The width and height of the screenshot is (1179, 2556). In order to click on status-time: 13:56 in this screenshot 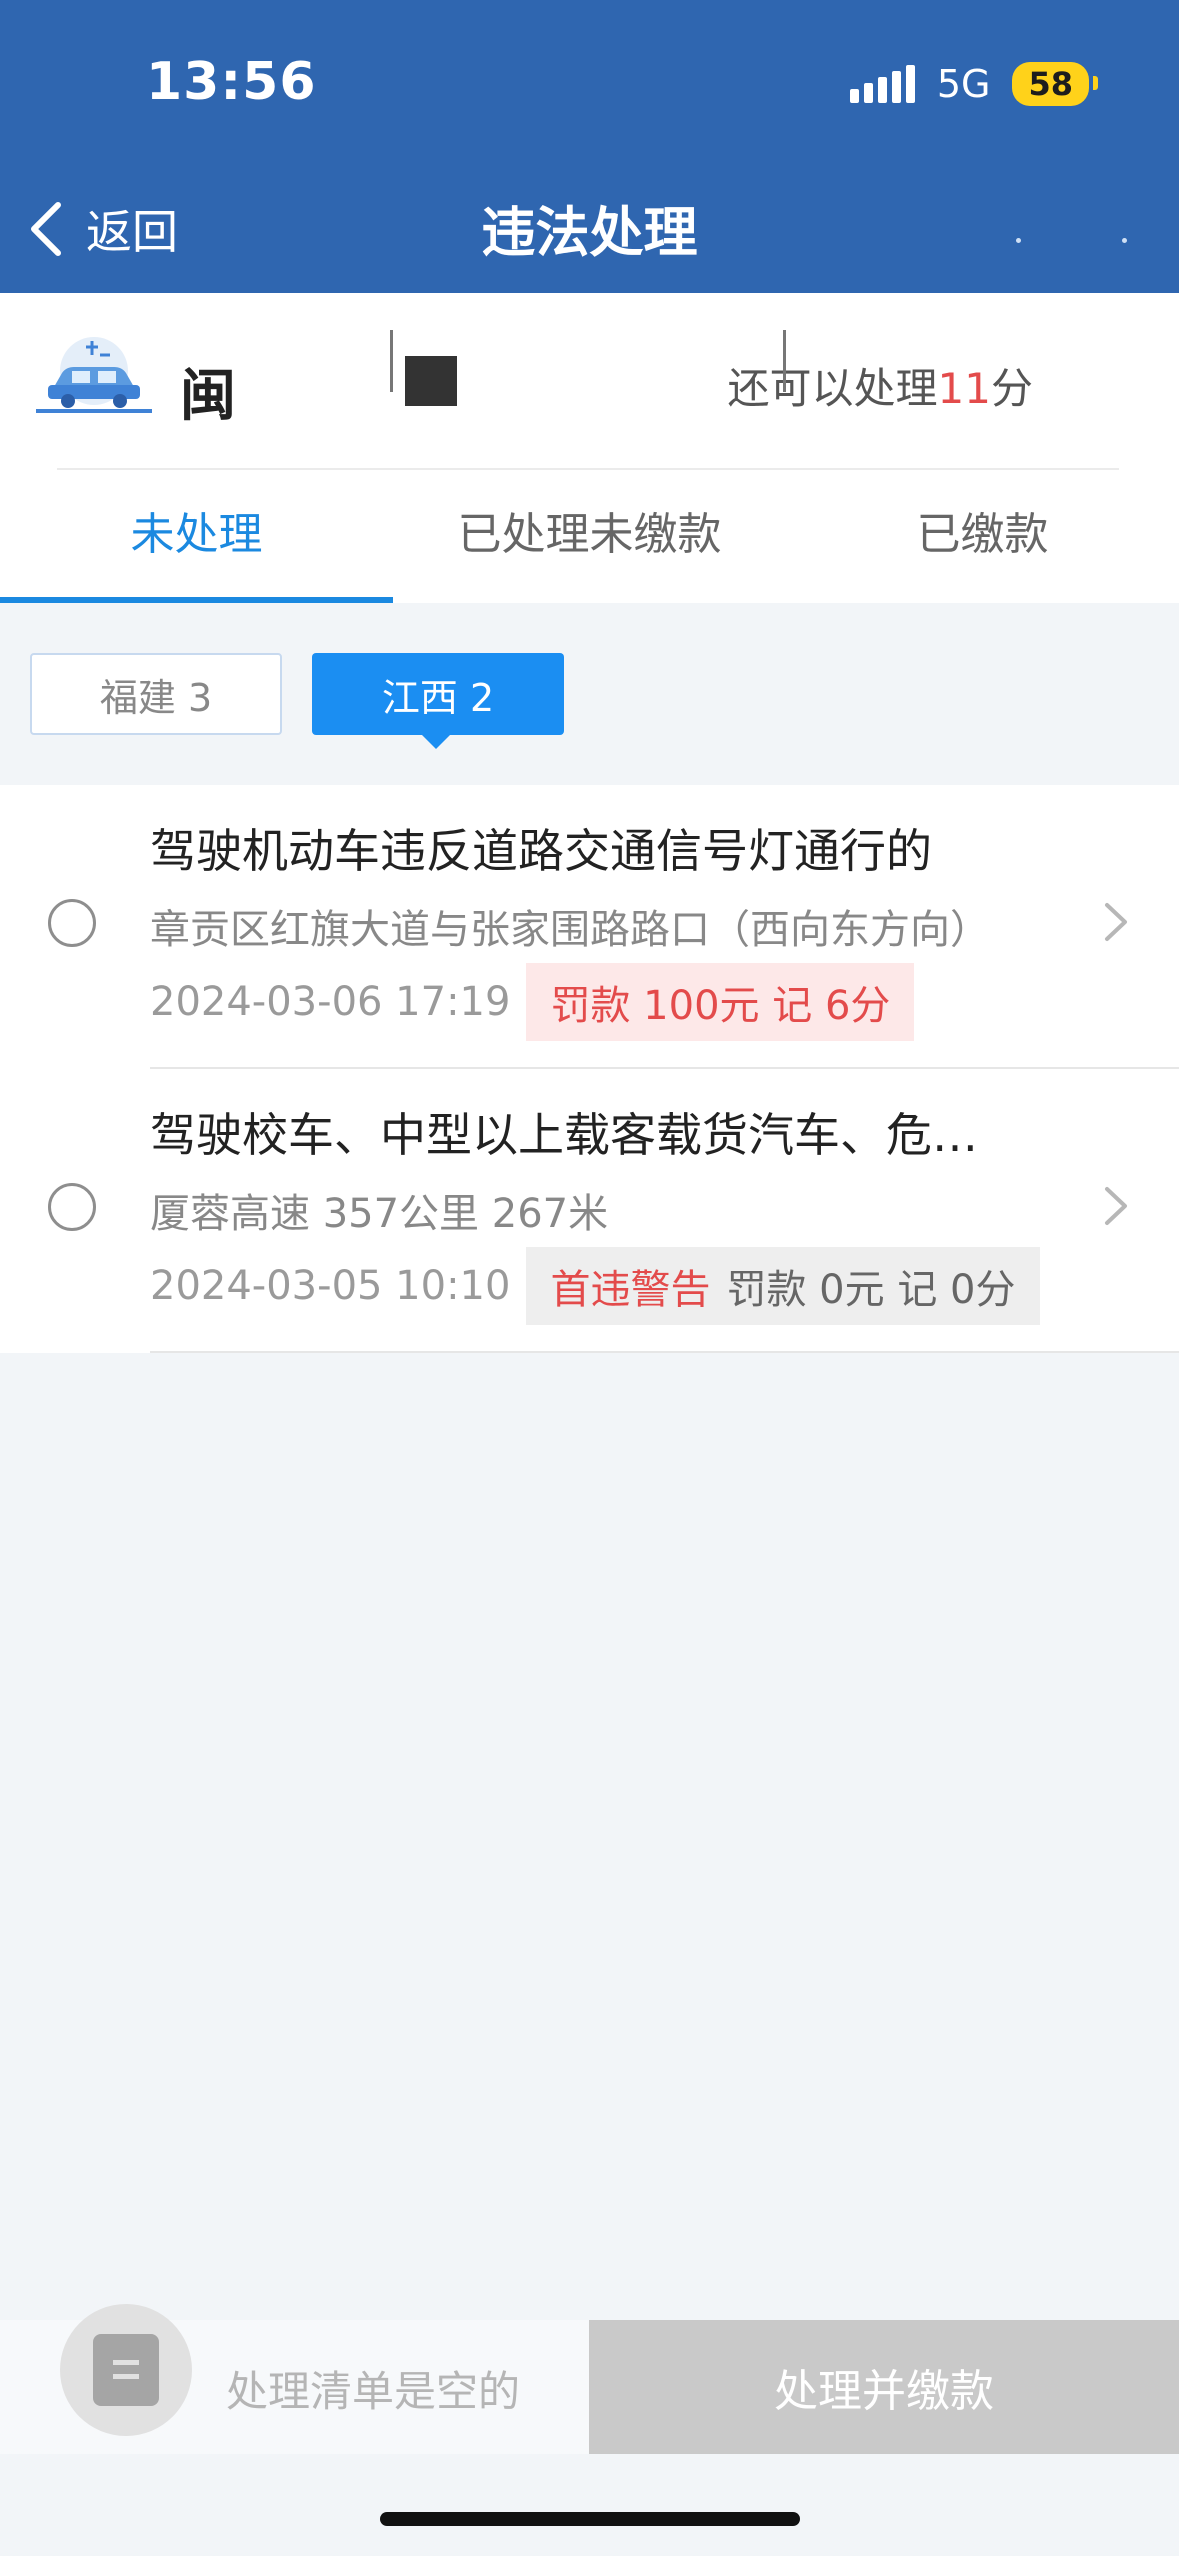, I will do `click(231, 82)`.